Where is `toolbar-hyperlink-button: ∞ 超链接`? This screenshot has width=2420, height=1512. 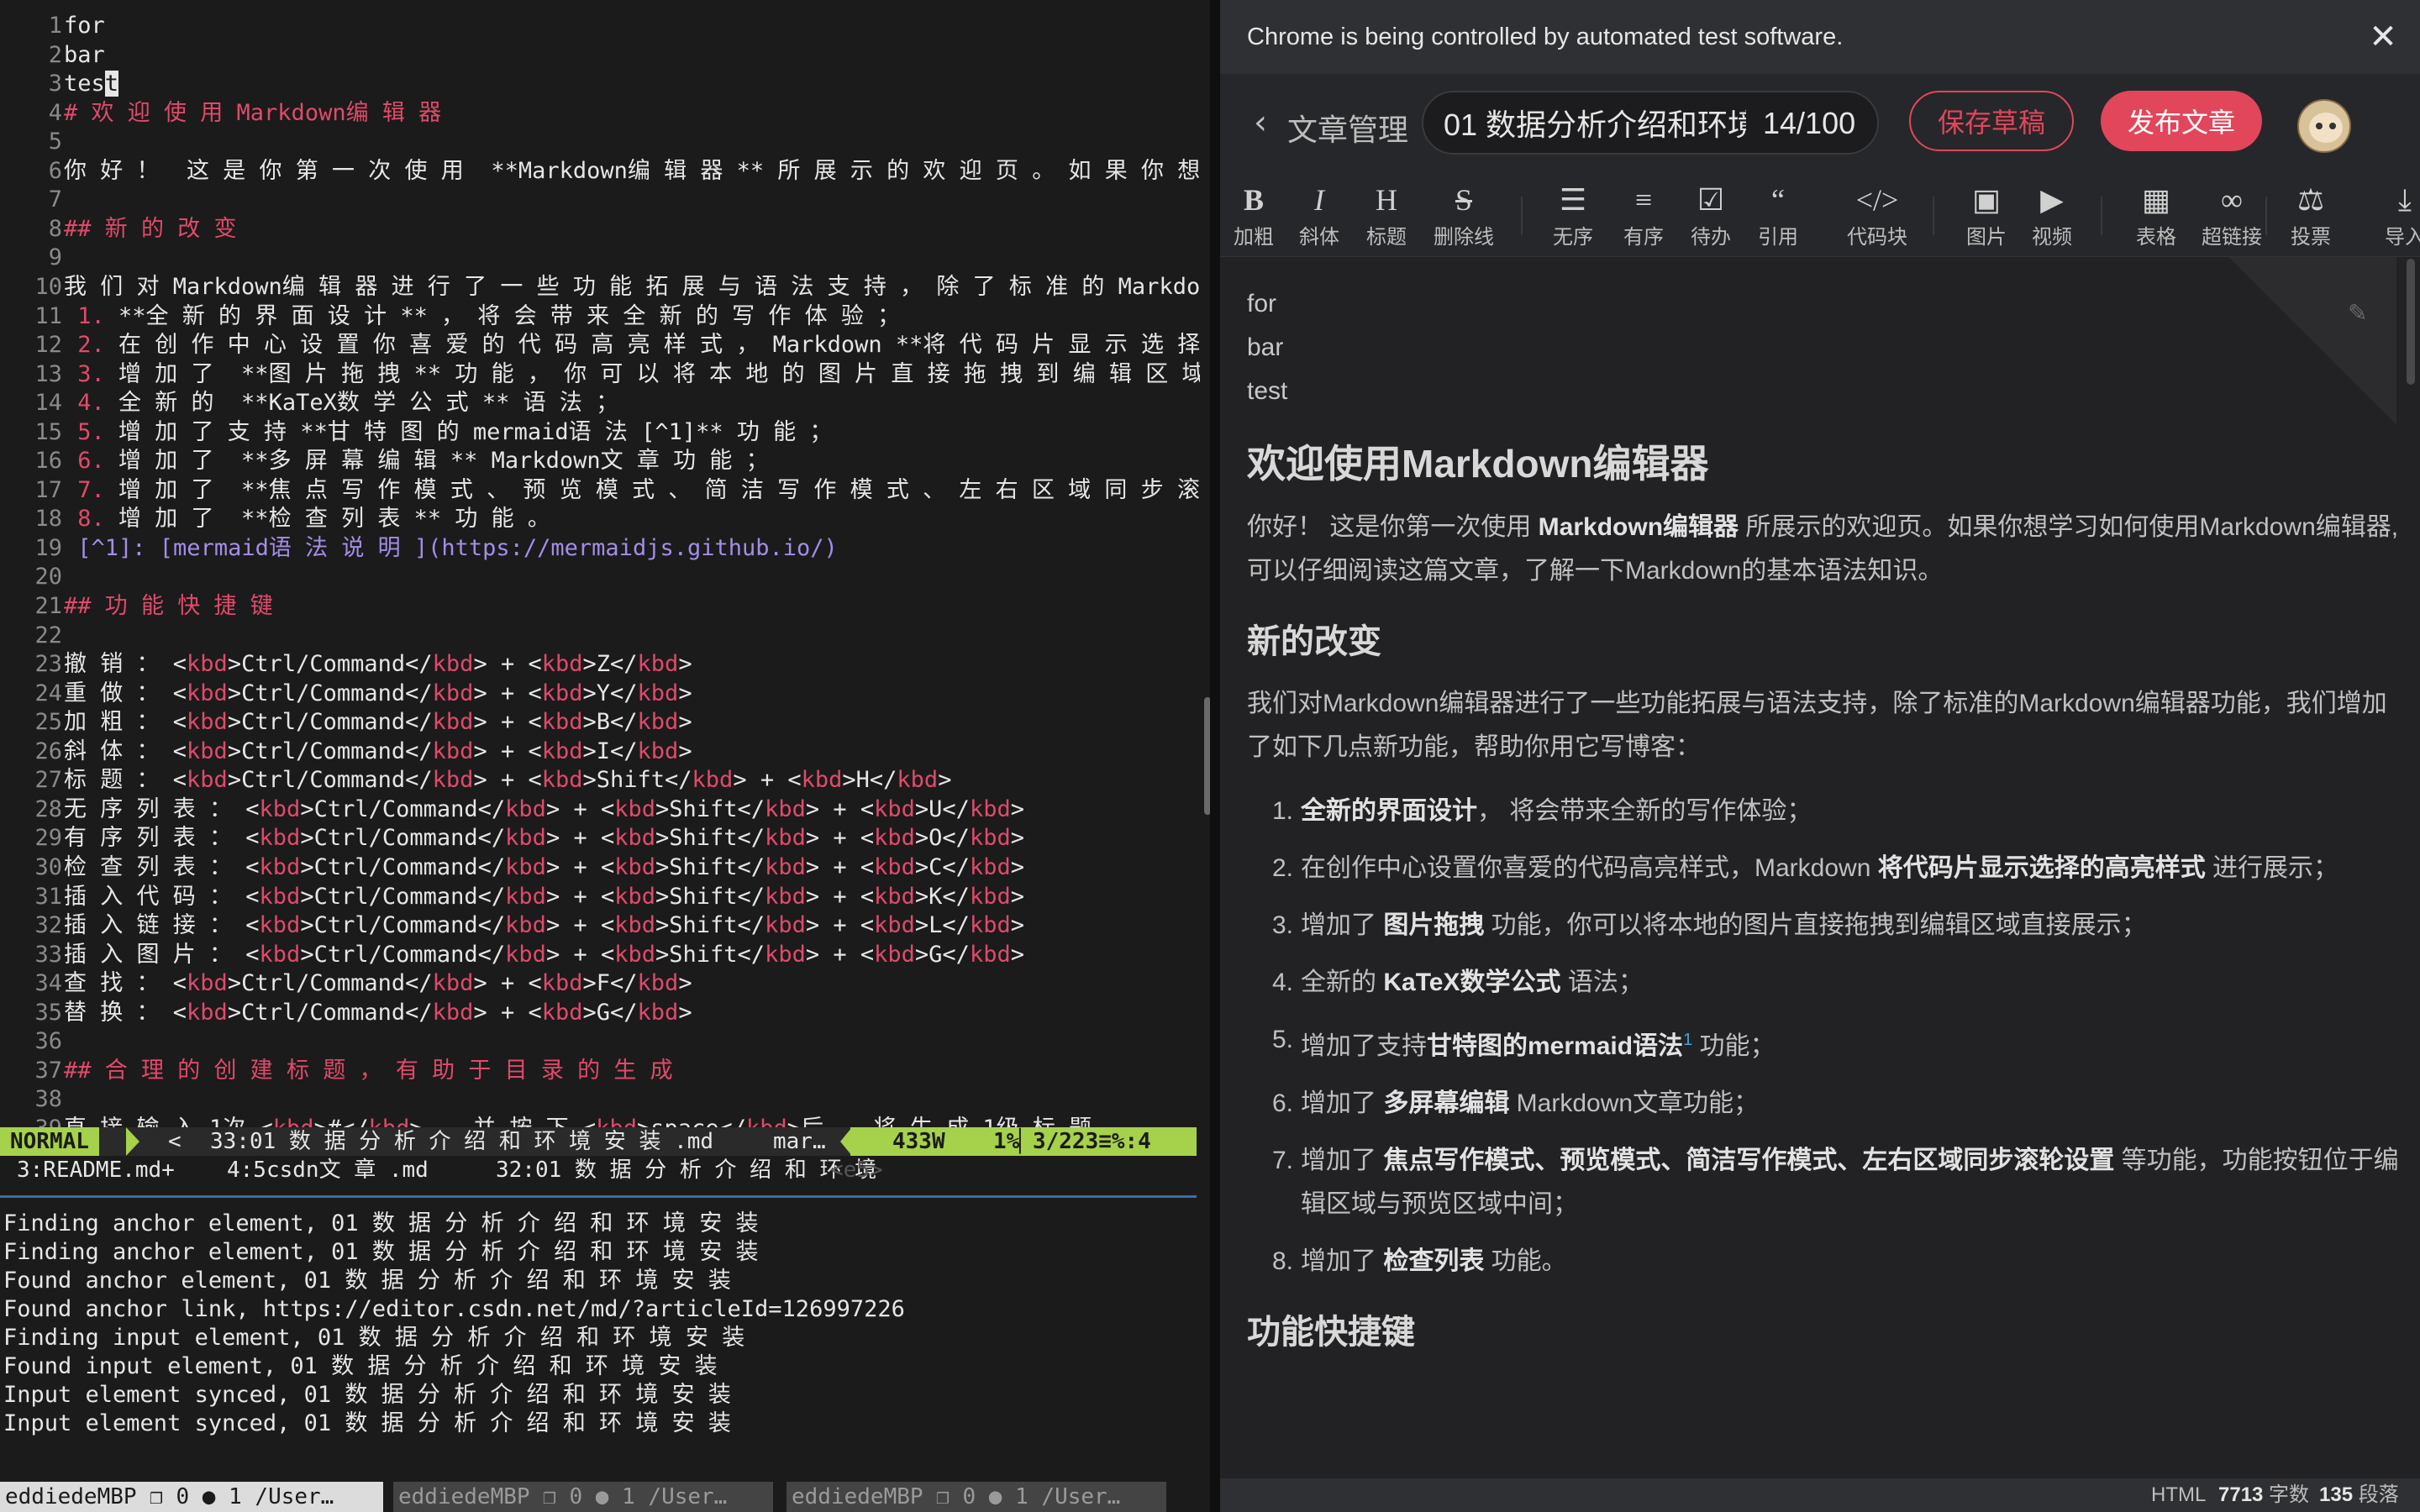
toolbar-hyperlink-button: ∞ 超链接 is located at coordinates (2231, 215).